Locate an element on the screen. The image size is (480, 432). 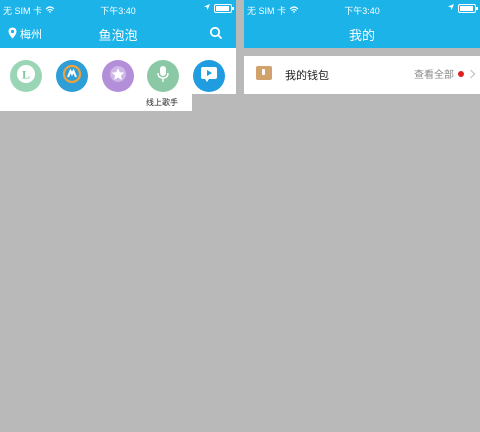
search-icon is located at coordinates (216, 33).